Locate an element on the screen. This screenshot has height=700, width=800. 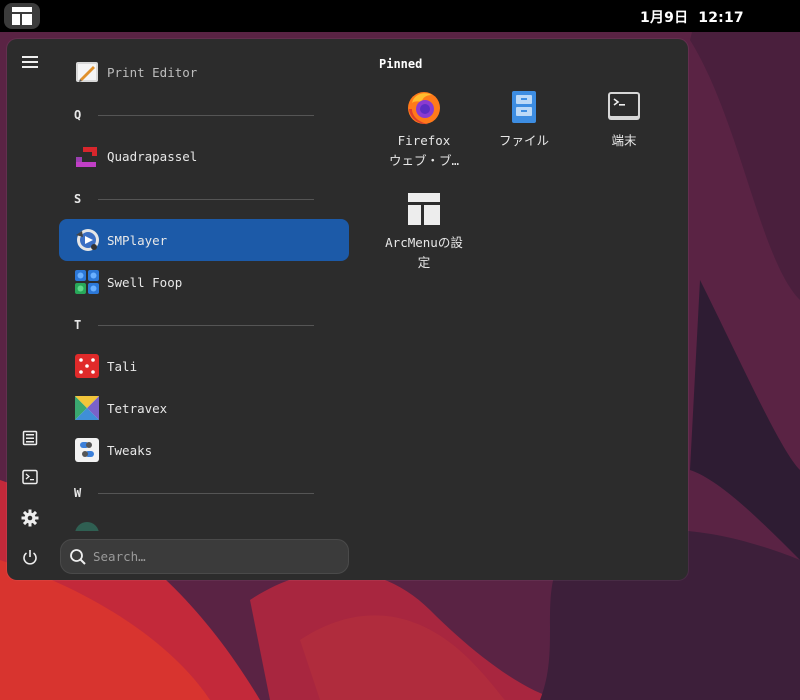
print-editor-icon is located at coordinates (87, 72).